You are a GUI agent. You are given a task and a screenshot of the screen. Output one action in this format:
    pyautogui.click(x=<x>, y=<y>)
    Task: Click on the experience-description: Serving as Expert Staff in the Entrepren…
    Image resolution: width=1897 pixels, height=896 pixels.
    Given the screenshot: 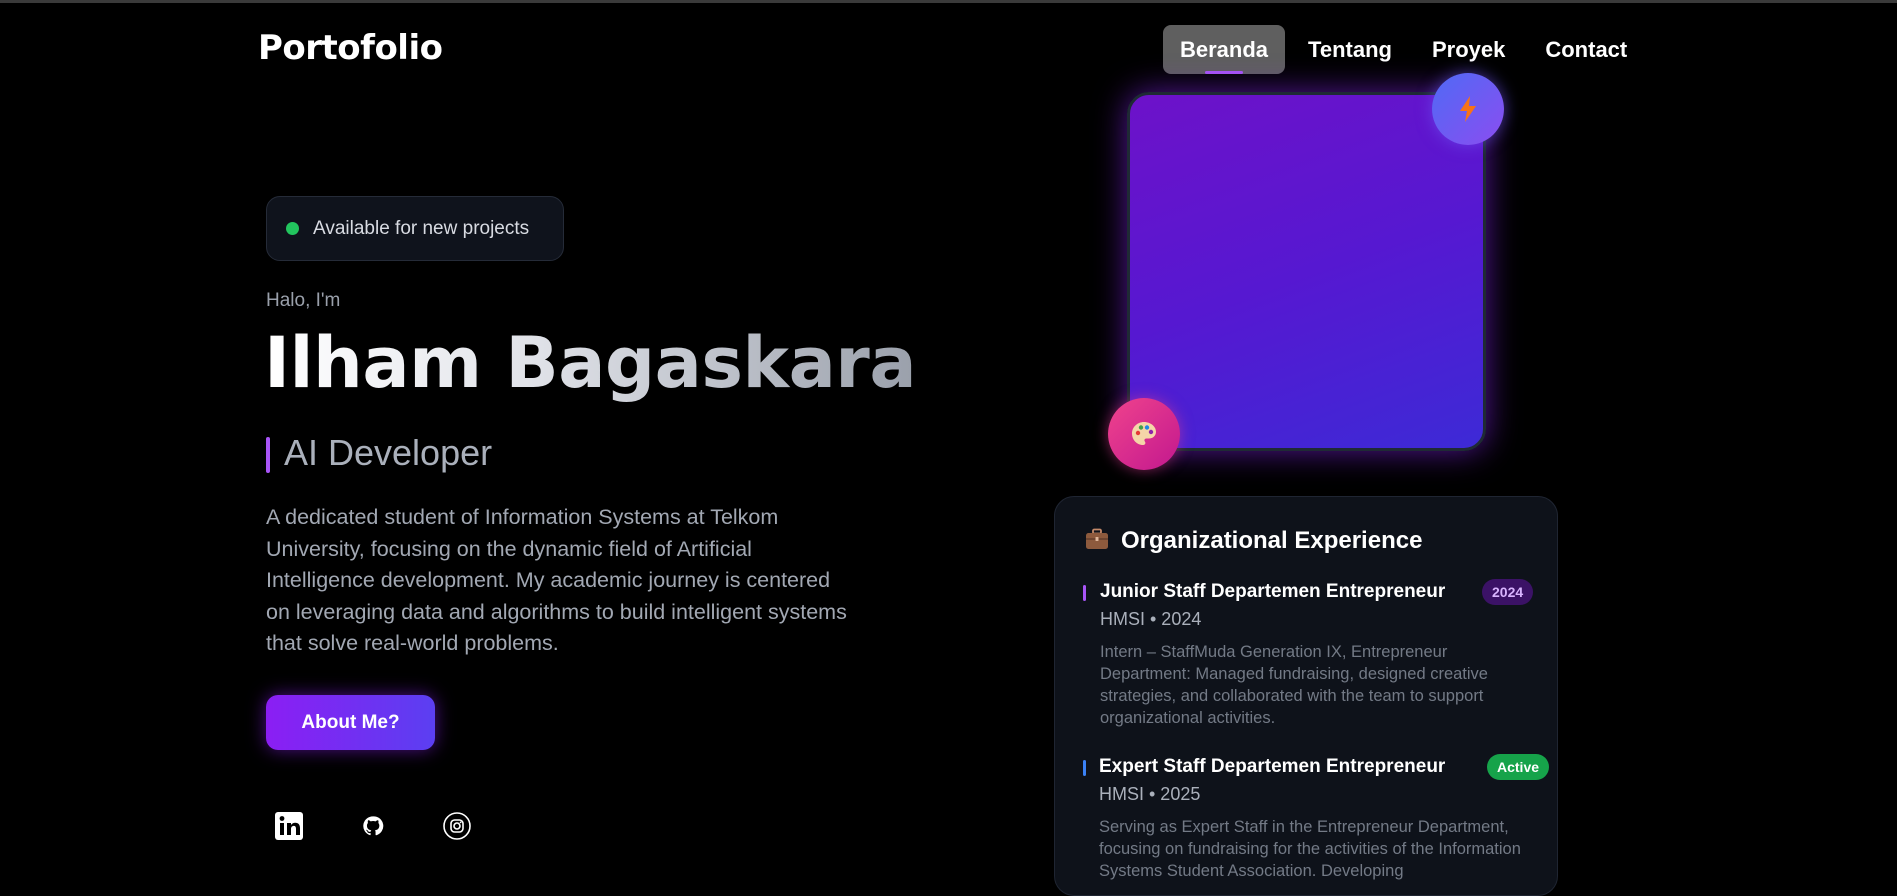 What is the action you would take?
    pyautogui.click(x=1310, y=849)
    